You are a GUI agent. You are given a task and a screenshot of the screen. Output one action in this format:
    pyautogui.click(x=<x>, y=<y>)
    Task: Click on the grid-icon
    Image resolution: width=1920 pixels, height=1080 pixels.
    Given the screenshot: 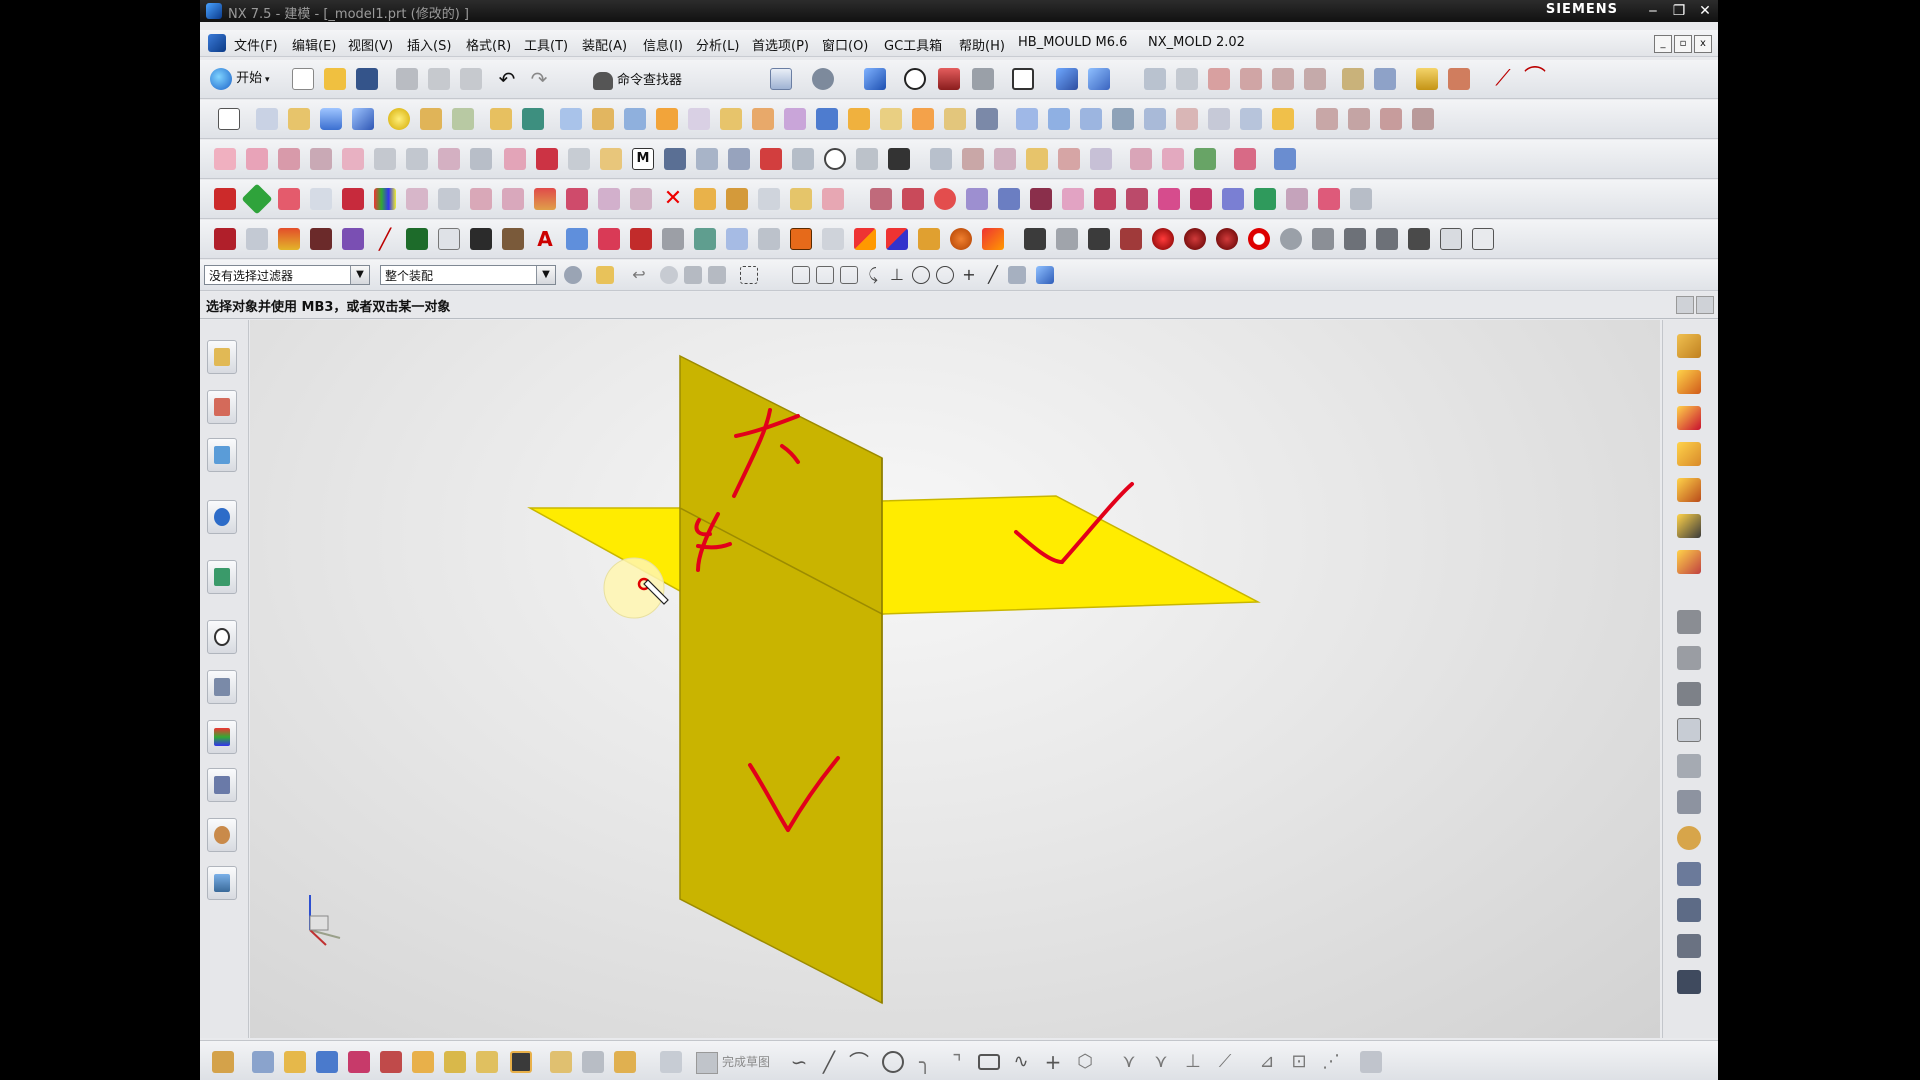 What is the action you would take?
    pyautogui.click(x=707, y=159)
    